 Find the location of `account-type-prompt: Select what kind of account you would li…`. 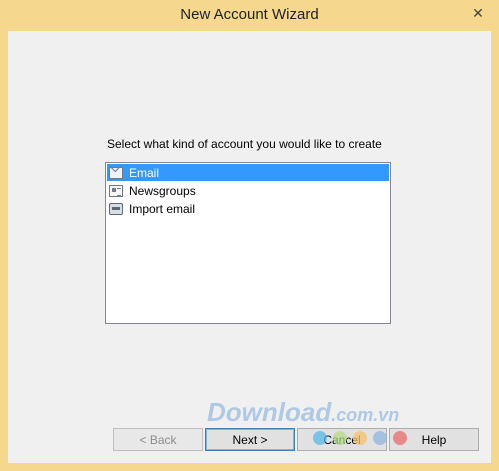

account-type-prompt: Select what kind of account you would li… is located at coordinates (244, 144).